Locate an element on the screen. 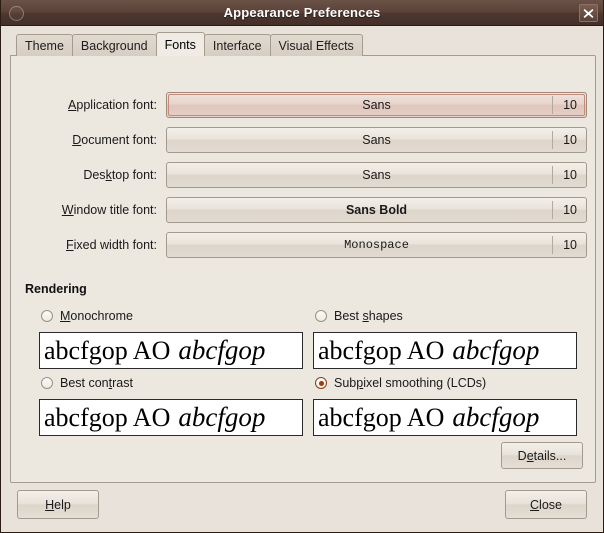 Image resolution: width=604 pixels, height=533 pixels. fixed-width-font-size: 10 is located at coordinates (570, 245).